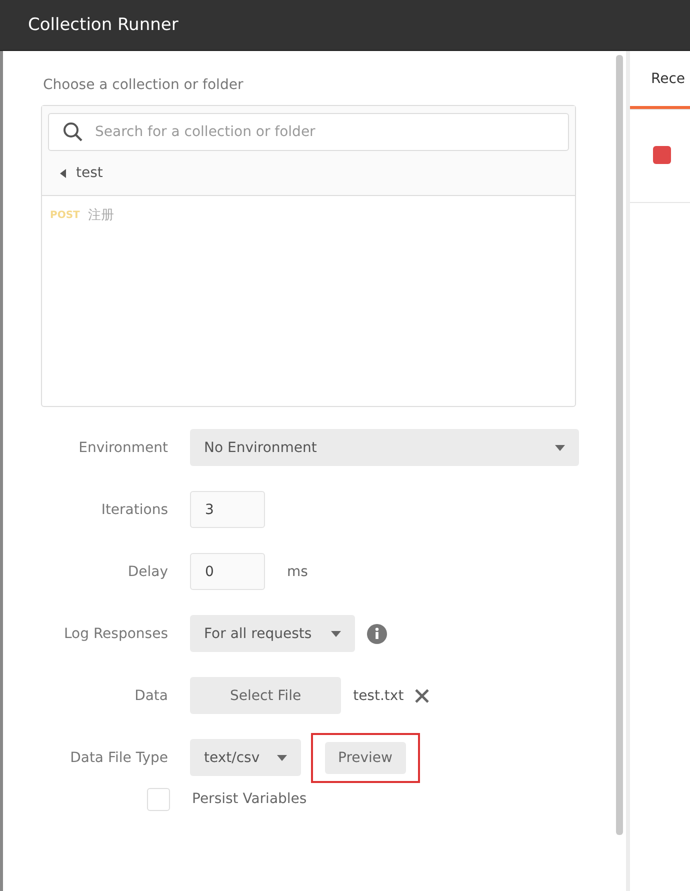 This screenshot has width=690, height=891. What do you see at coordinates (227, 509) in the screenshot?
I see `iterations-field: 3` at bounding box center [227, 509].